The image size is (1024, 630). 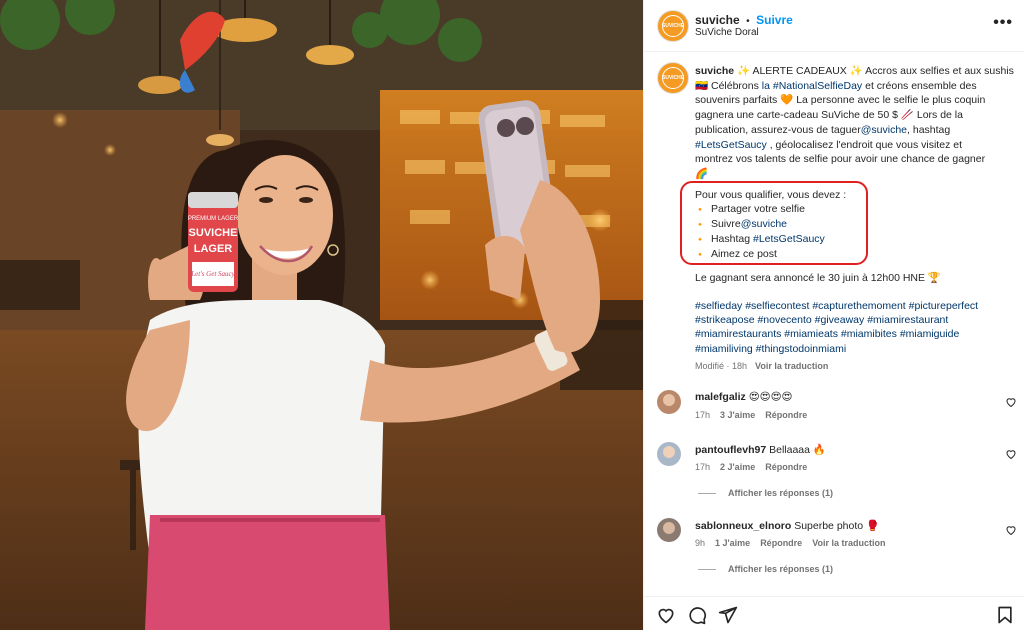 I want to click on qualify-item: 🔸 Aimez ce post, so click(x=770, y=254).